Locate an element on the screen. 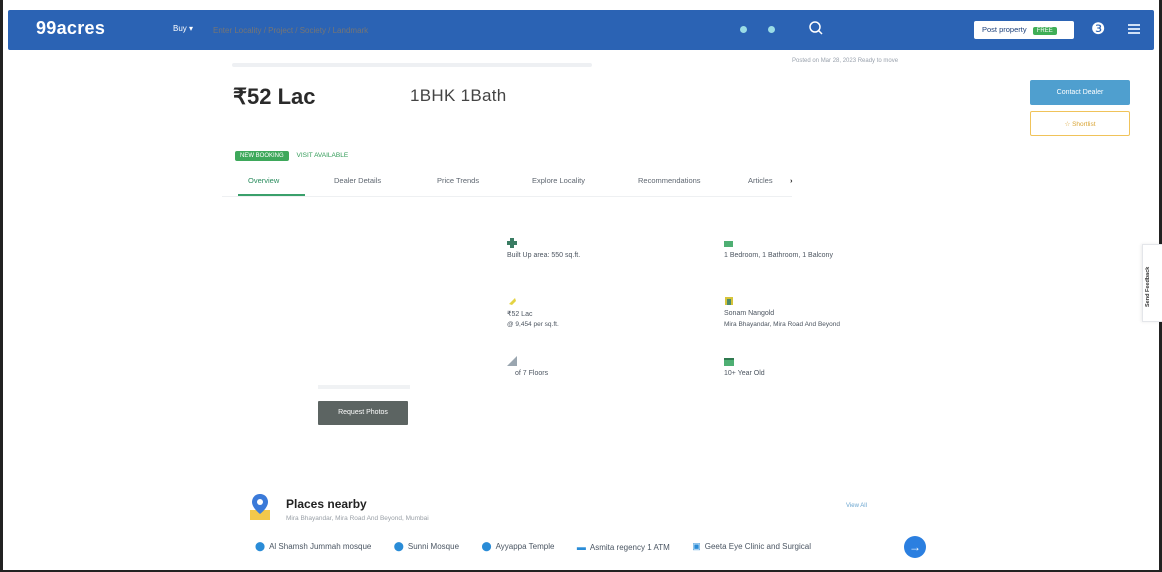 This screenshot has height=572, width=1162. post-property-label: Post property is located at coordinates (1004, 29).